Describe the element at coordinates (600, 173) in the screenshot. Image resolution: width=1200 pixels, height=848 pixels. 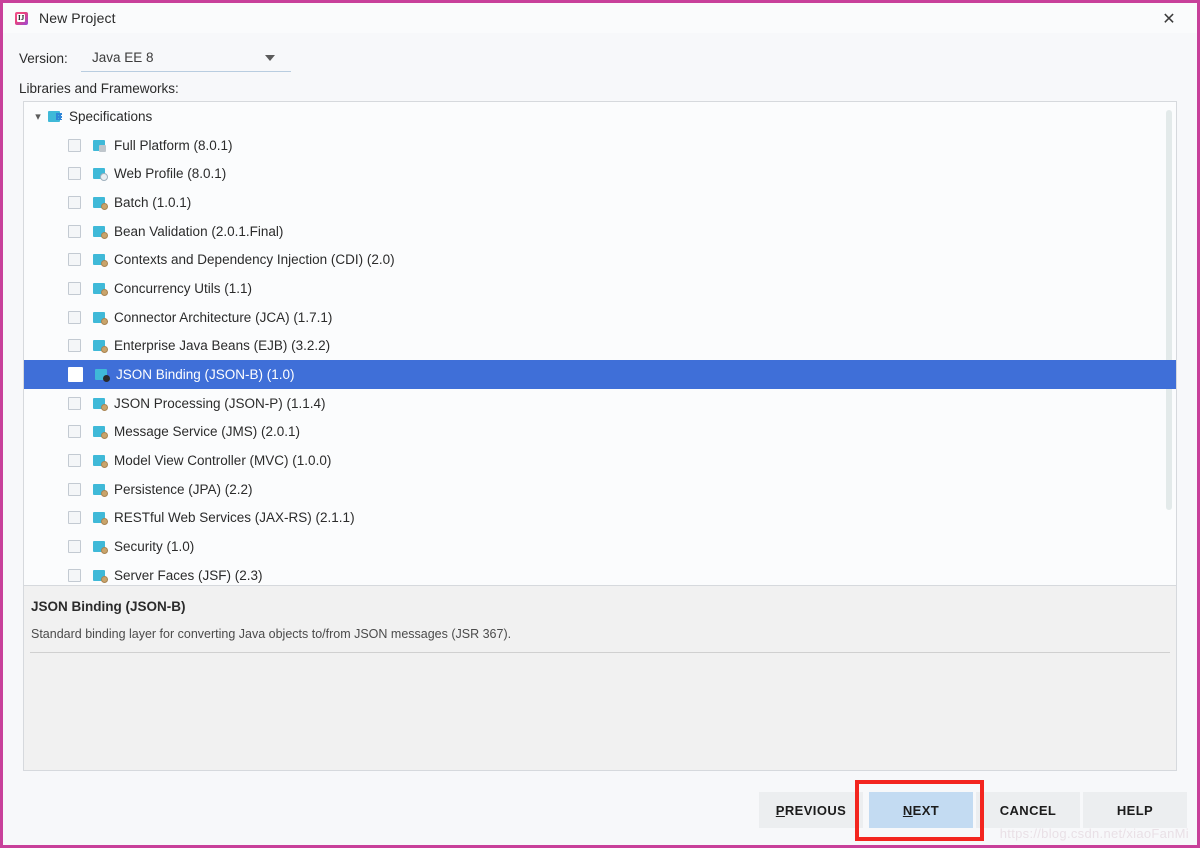
I see `tree-item: Web Profile (8.0.1)` at that location.